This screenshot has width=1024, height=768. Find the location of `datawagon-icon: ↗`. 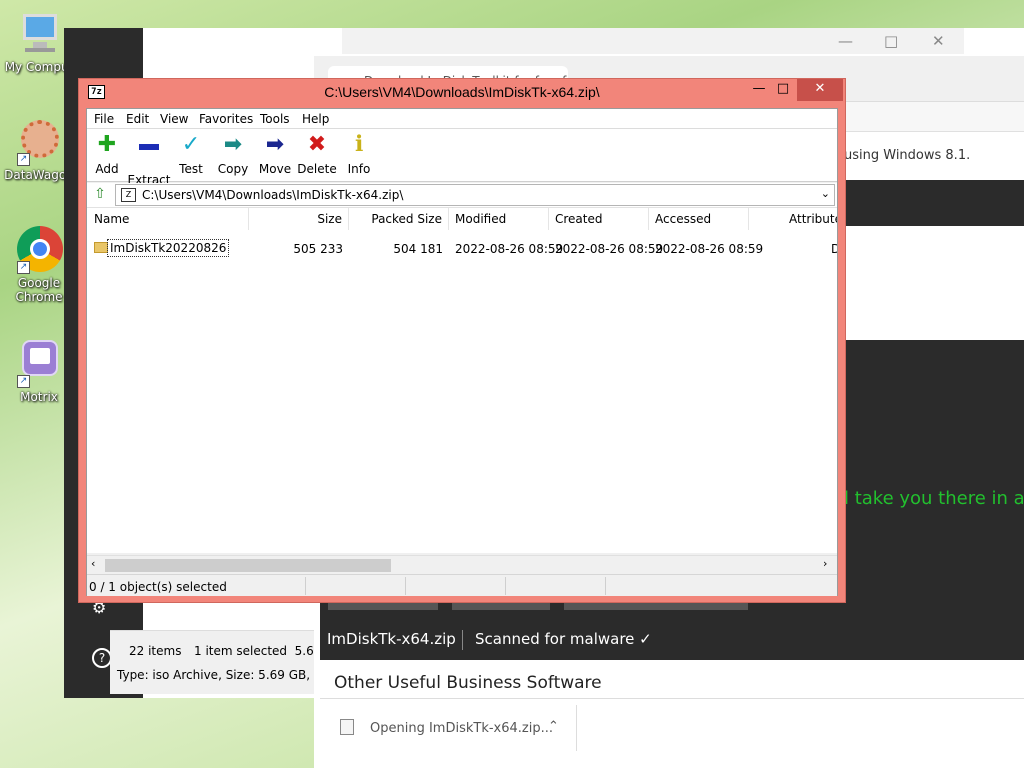

datawagon-icon: ↗ is located at coordinates (39, 142).